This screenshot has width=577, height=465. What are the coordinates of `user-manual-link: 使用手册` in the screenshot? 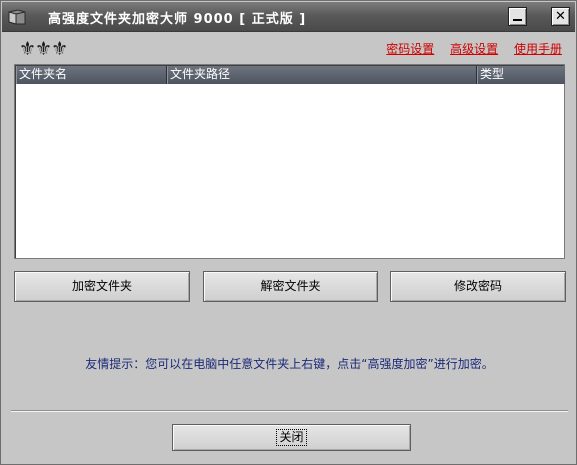 It's located at (538, 49).